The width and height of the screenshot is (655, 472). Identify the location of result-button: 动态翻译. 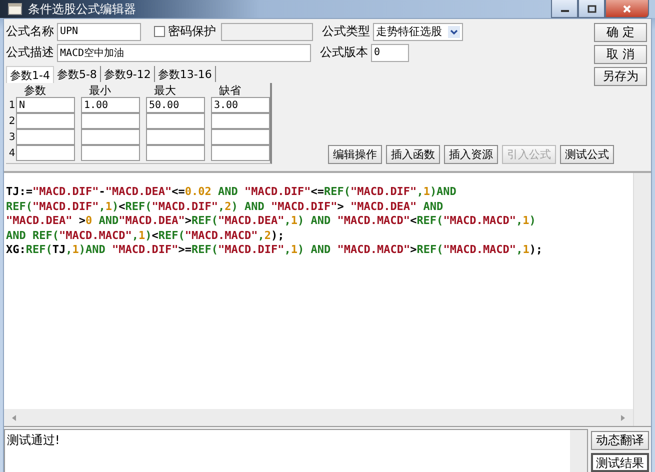
(620, 440).